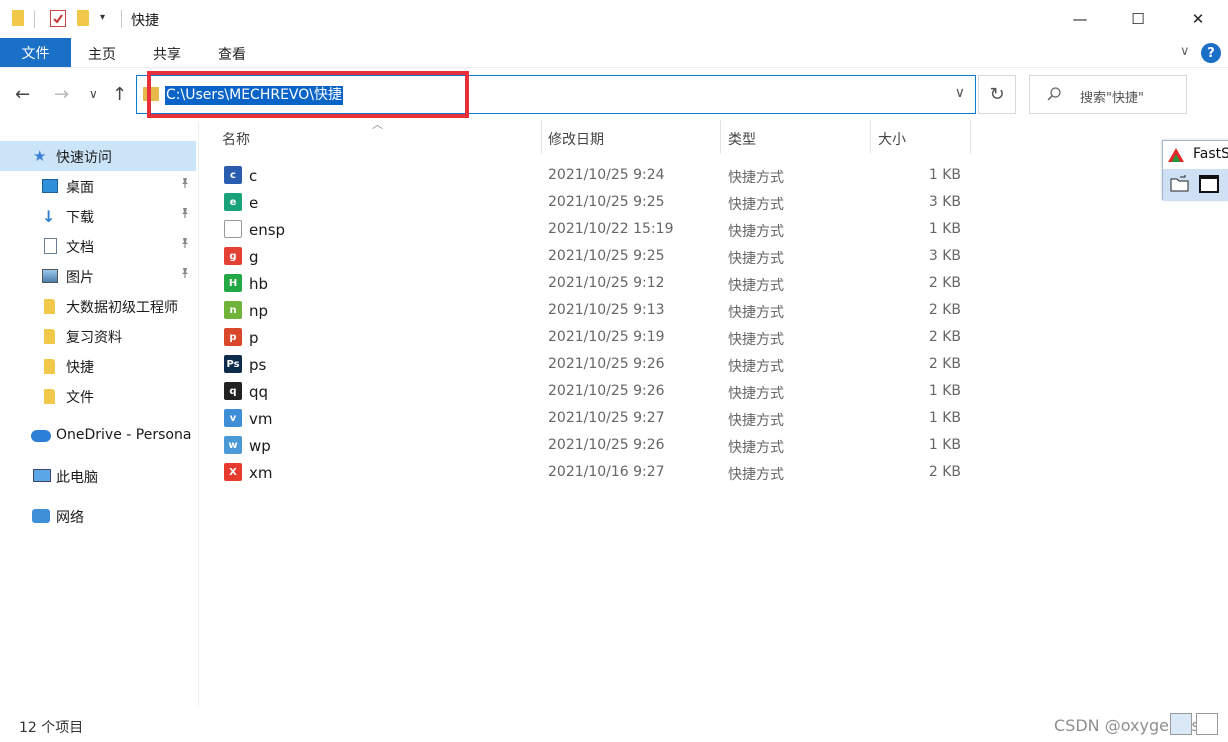 This screenshot has height=742, width=1228. What do you see at coordinates (944, 175) in the screenshot?
I see `file-size: 1 KB` at bounding box center [944, 175].